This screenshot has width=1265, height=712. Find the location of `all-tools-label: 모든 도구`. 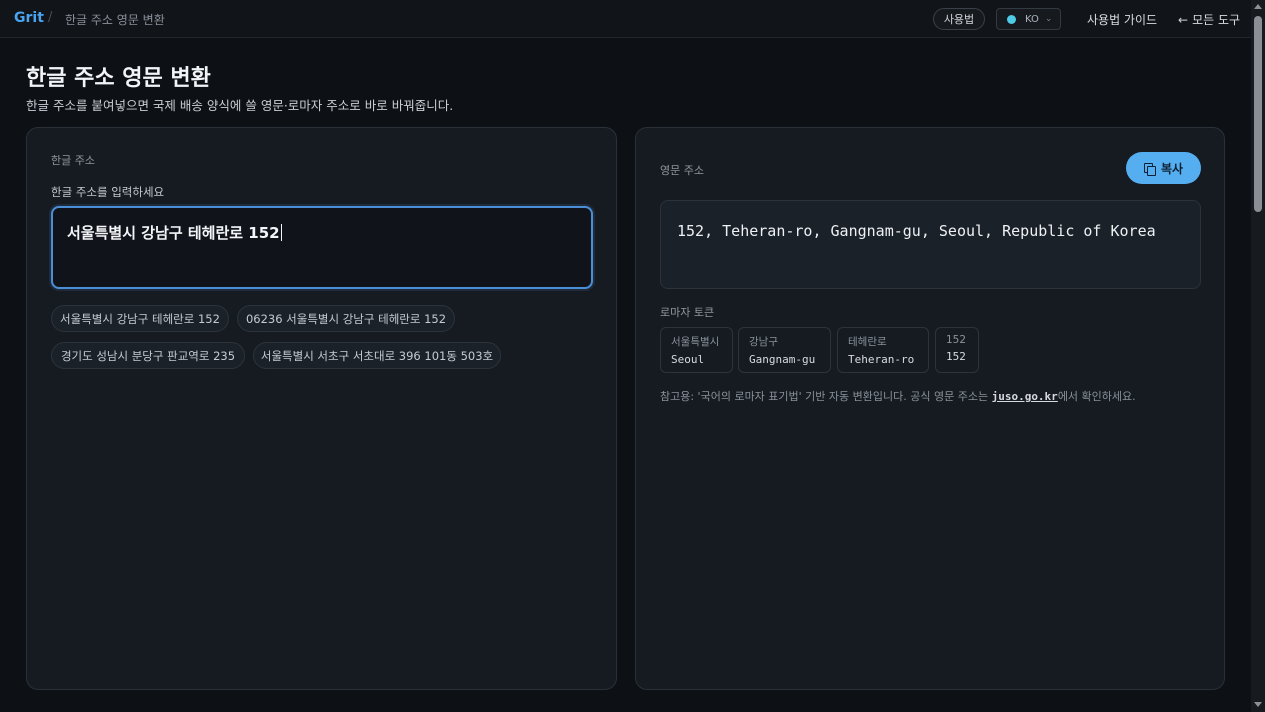

all-tools-label: 모든 도구 is located at coordinates (1216, 20).